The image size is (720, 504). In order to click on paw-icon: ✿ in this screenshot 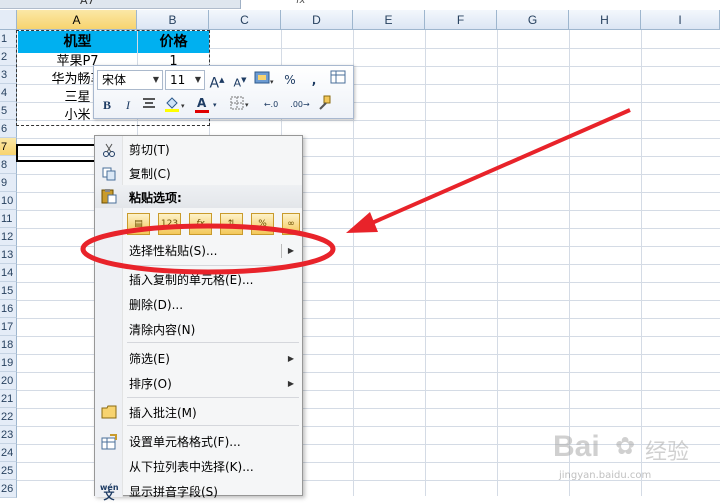, I will do `click(625, 446)`.